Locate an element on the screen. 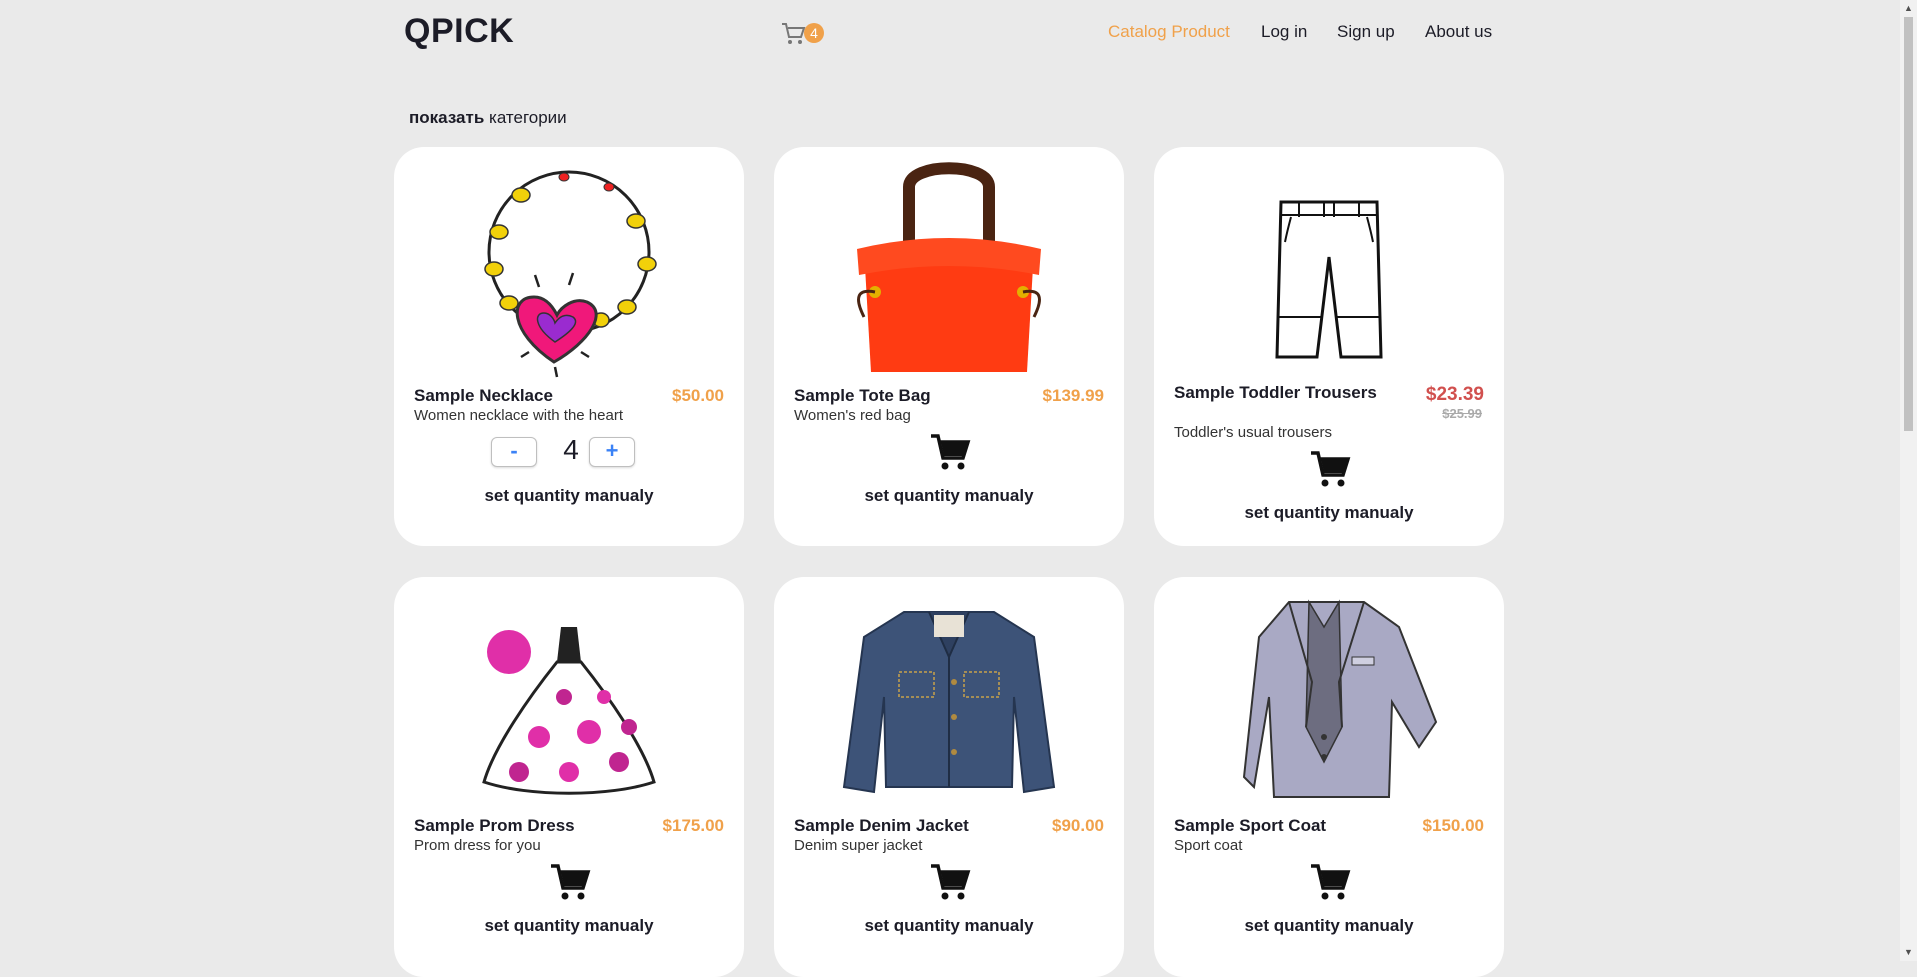 The width and height of the screenshot is (1917, 977). quantity-stepper: - 4 + is located at coordinates (571, 452).